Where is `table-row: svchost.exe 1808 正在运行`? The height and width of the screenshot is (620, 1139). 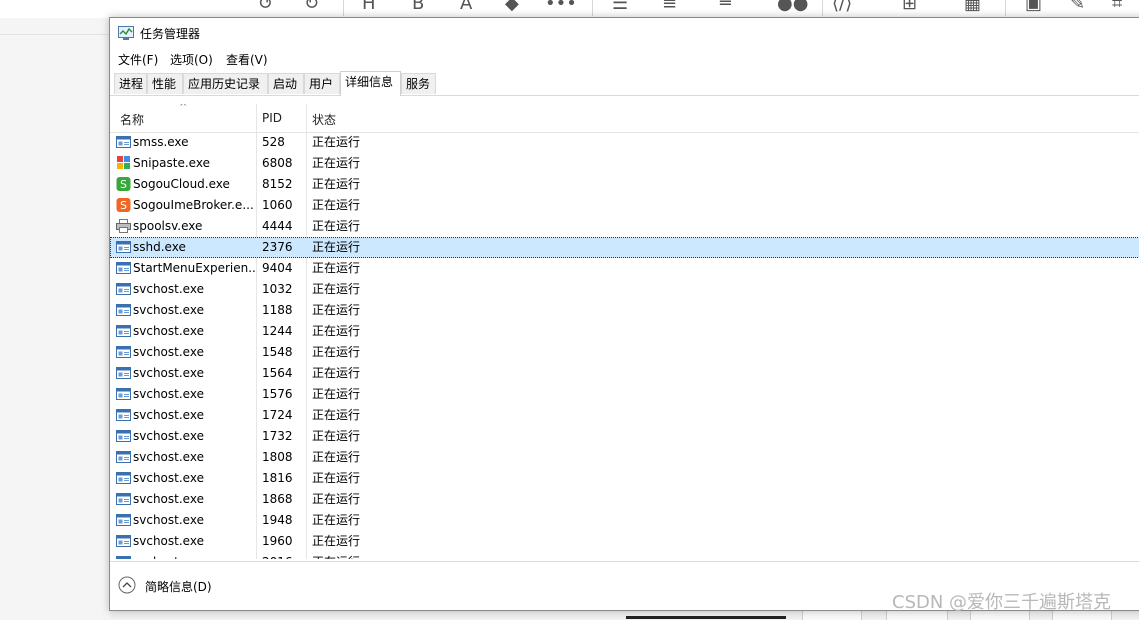 table-row: svchost.exe 1808 正在运行 is located at coordinates (624, 457).